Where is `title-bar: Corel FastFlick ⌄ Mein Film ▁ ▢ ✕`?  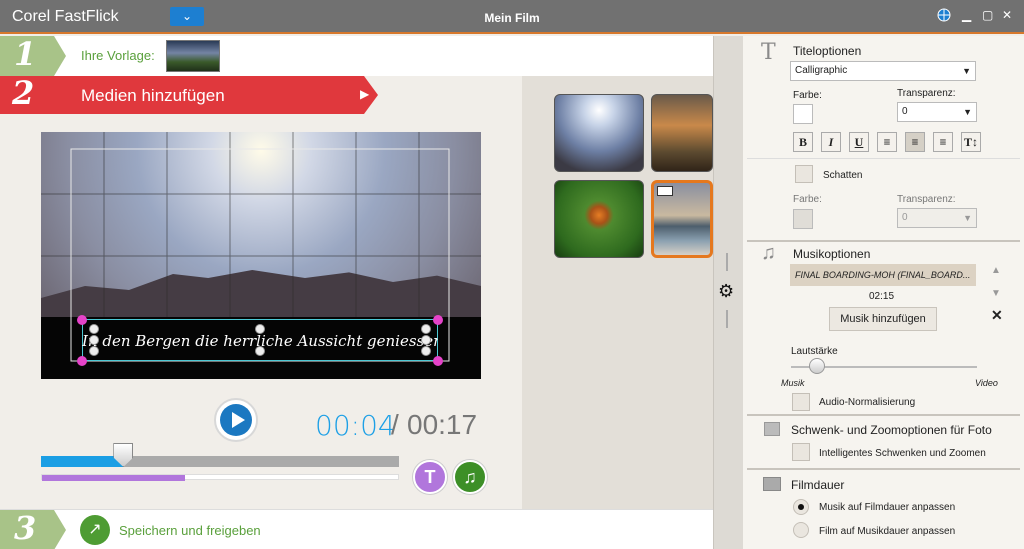 title-bar: Corel FastFlick ⌄ Mein Film ▁ ▢ ✕ is located at coordinates (512, 17).